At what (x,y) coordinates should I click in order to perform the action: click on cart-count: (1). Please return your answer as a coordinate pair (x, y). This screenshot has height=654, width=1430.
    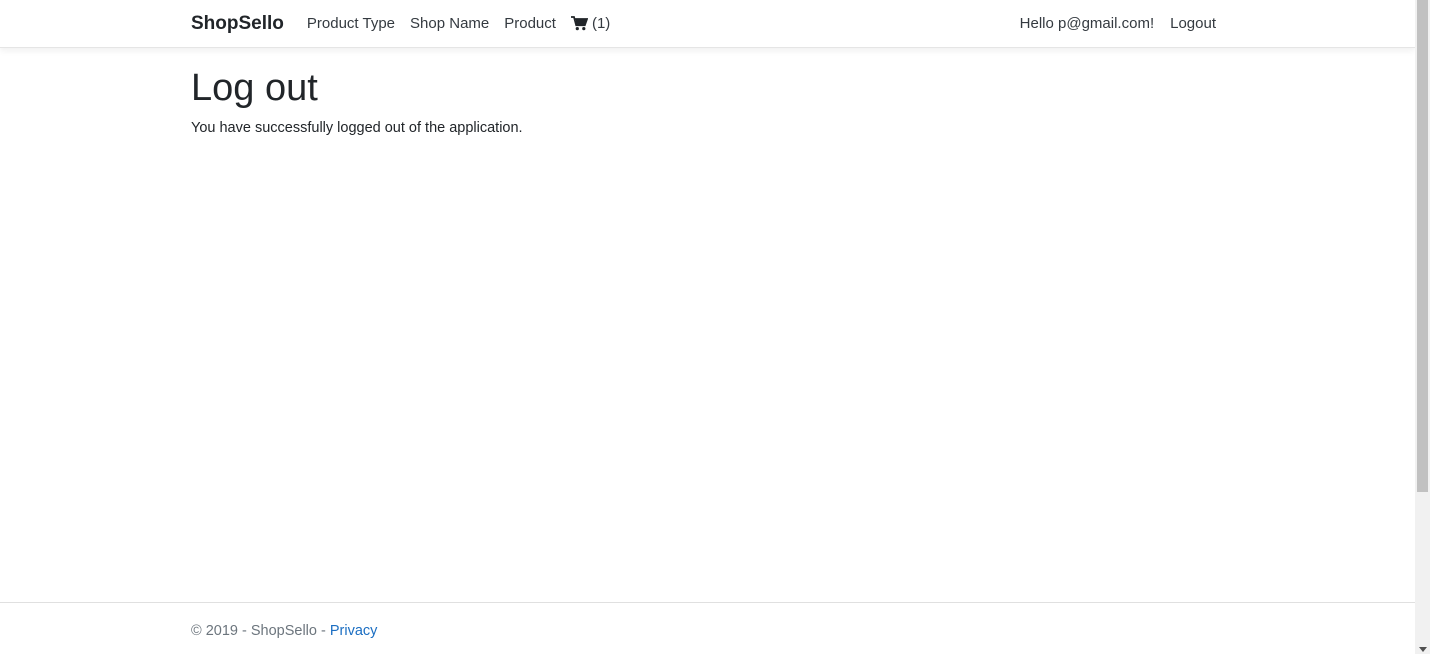
    Looking at the image, I should click on (601, 23).